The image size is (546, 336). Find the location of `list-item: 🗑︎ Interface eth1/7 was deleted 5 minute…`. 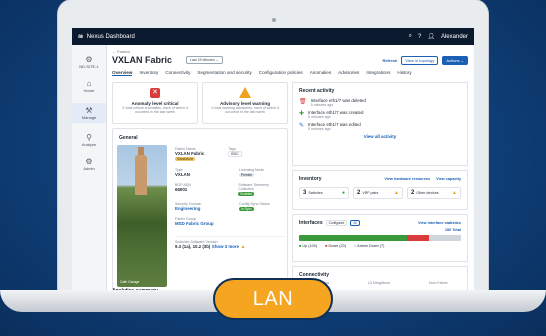

list-item: 🗑︎ Interface eth1/7 was deleted 5 minute… is located at coordinates (383, 102).